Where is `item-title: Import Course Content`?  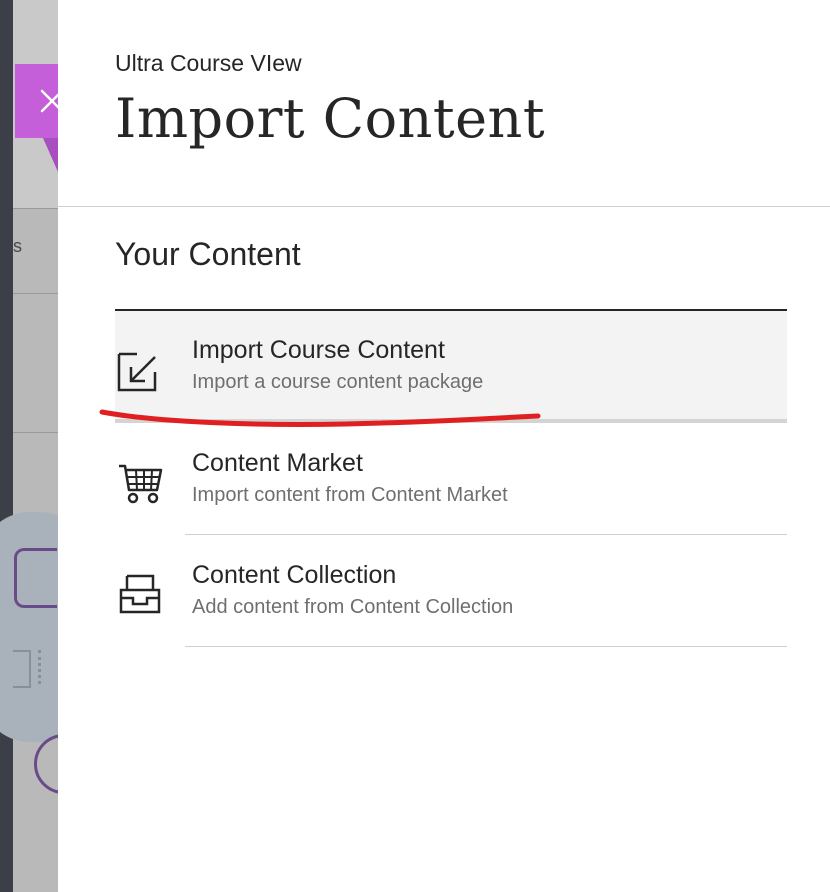
item-title: Import Course Content is located at coordinates (318, 350).